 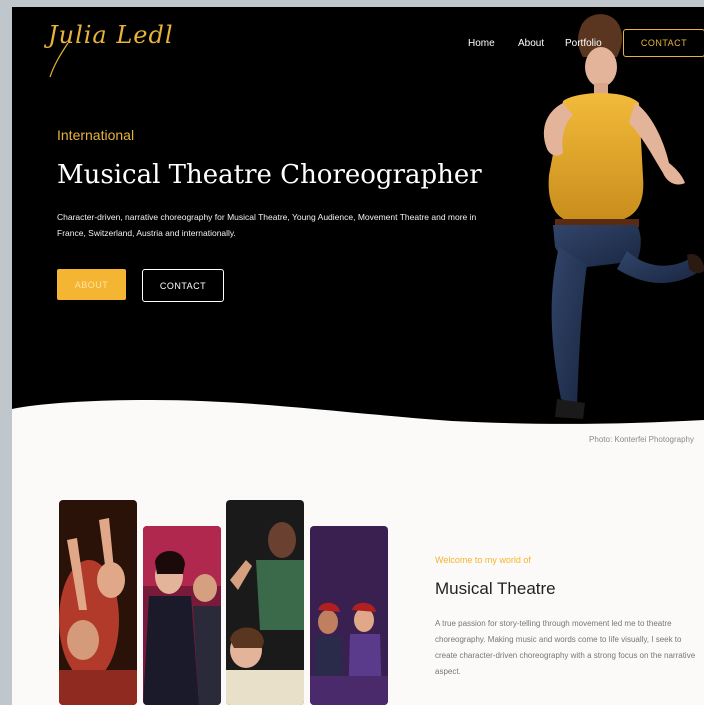 What do you see at coordinates (481, 43) in the screenshot?
I see `nav-home: Home` at bounding box center [481, 43].